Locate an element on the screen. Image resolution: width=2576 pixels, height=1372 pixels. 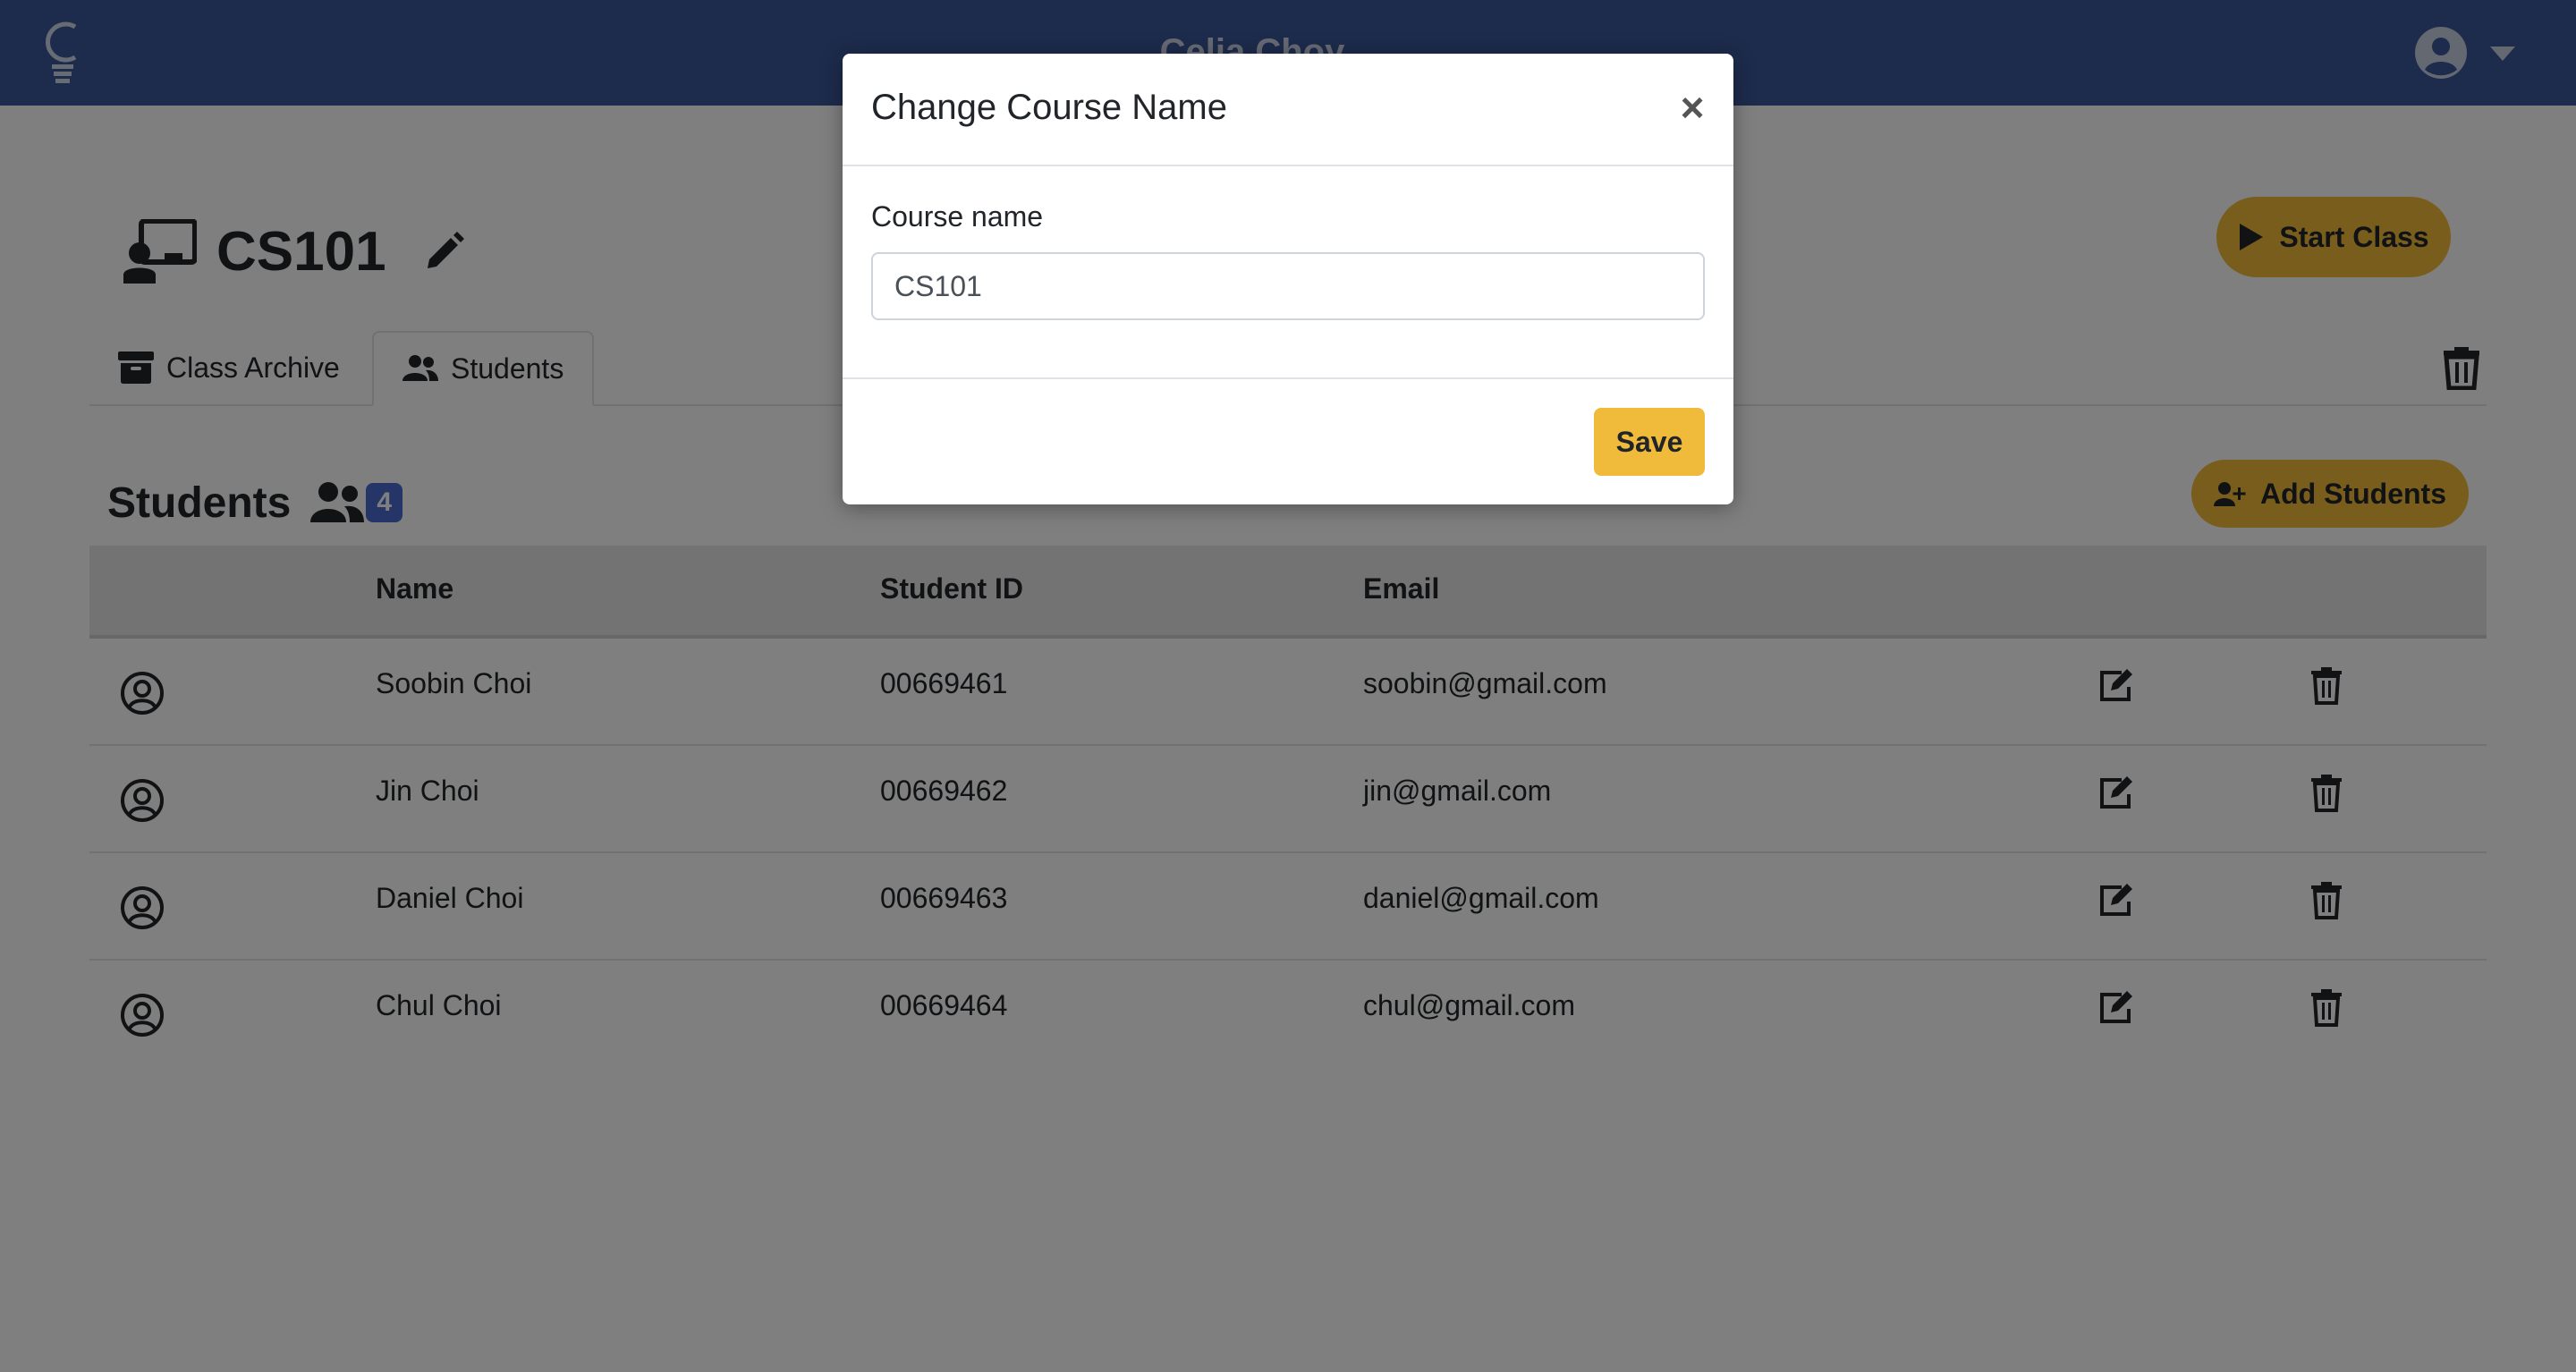
save-button: Save is located at coordinates (1649, 442).